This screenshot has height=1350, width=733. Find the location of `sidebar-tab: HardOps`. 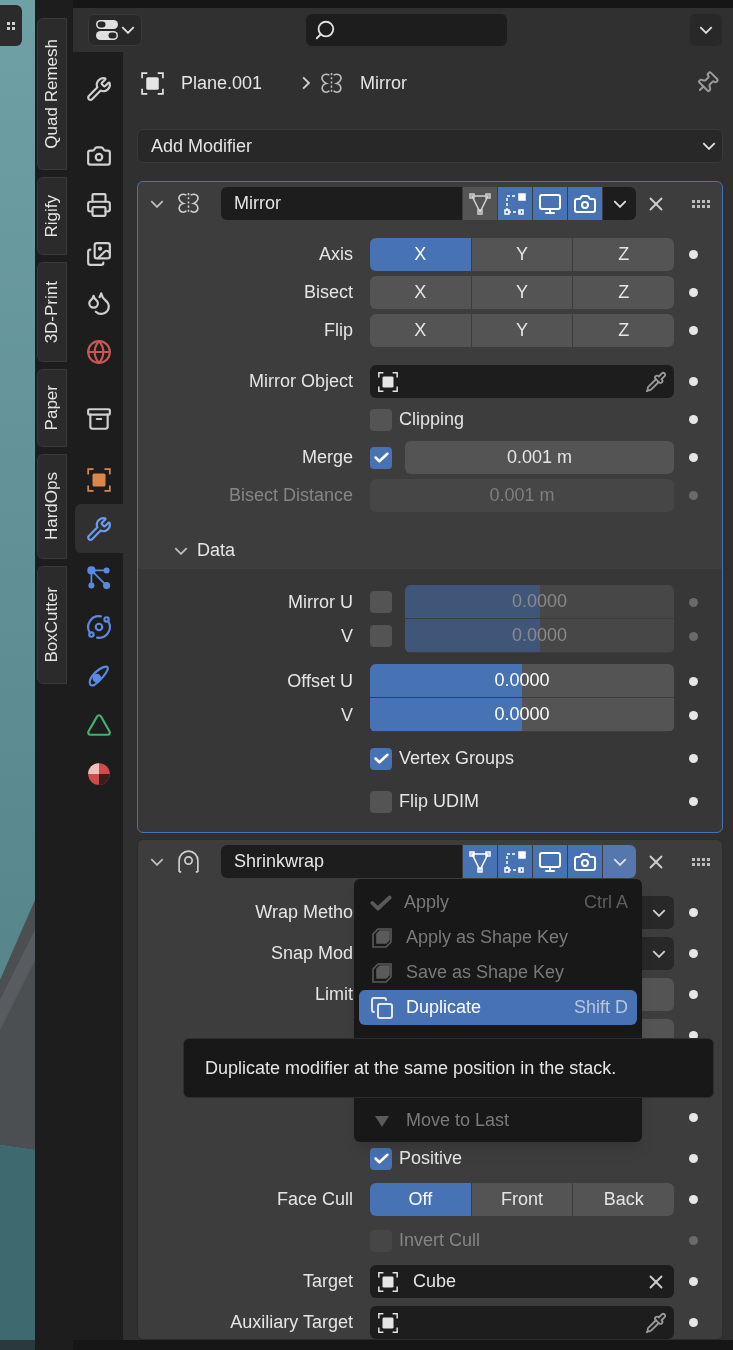

sidebar-tab: HardOps is located at coordinates (52, 506).